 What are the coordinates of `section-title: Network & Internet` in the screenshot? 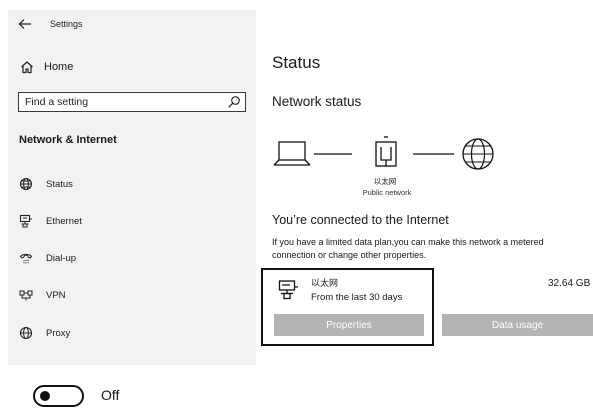 It's located at (68, 140).